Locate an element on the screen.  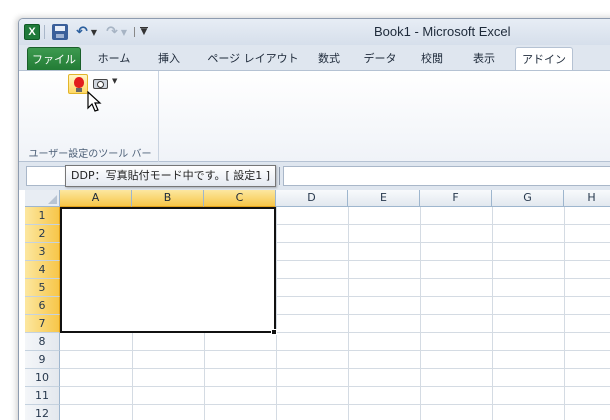
row-header-4: 4 is located at coordinates (42, 270).